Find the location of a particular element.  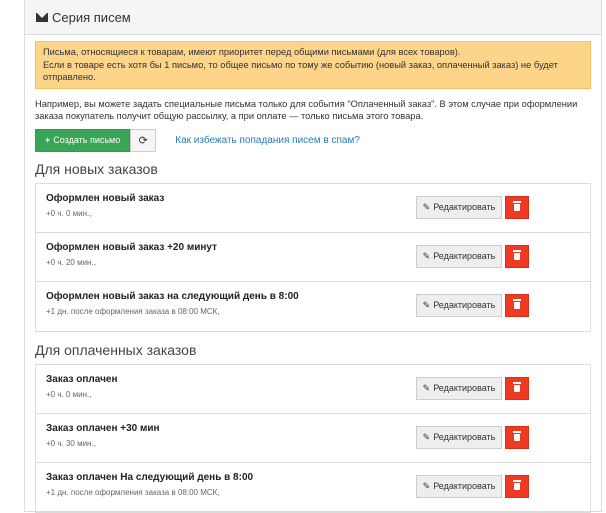

create-letter-label: Создать письмо is located at coordinates (87, 140).